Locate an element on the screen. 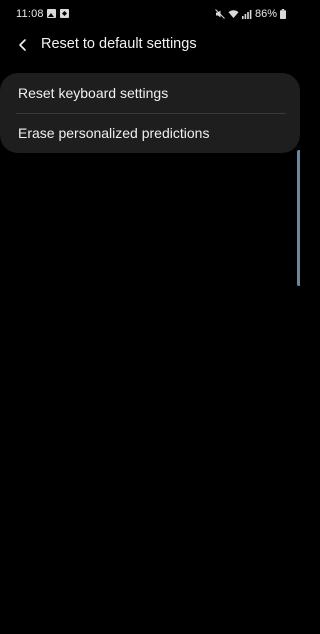  wifi-icon is located at coordinates (233, 14).